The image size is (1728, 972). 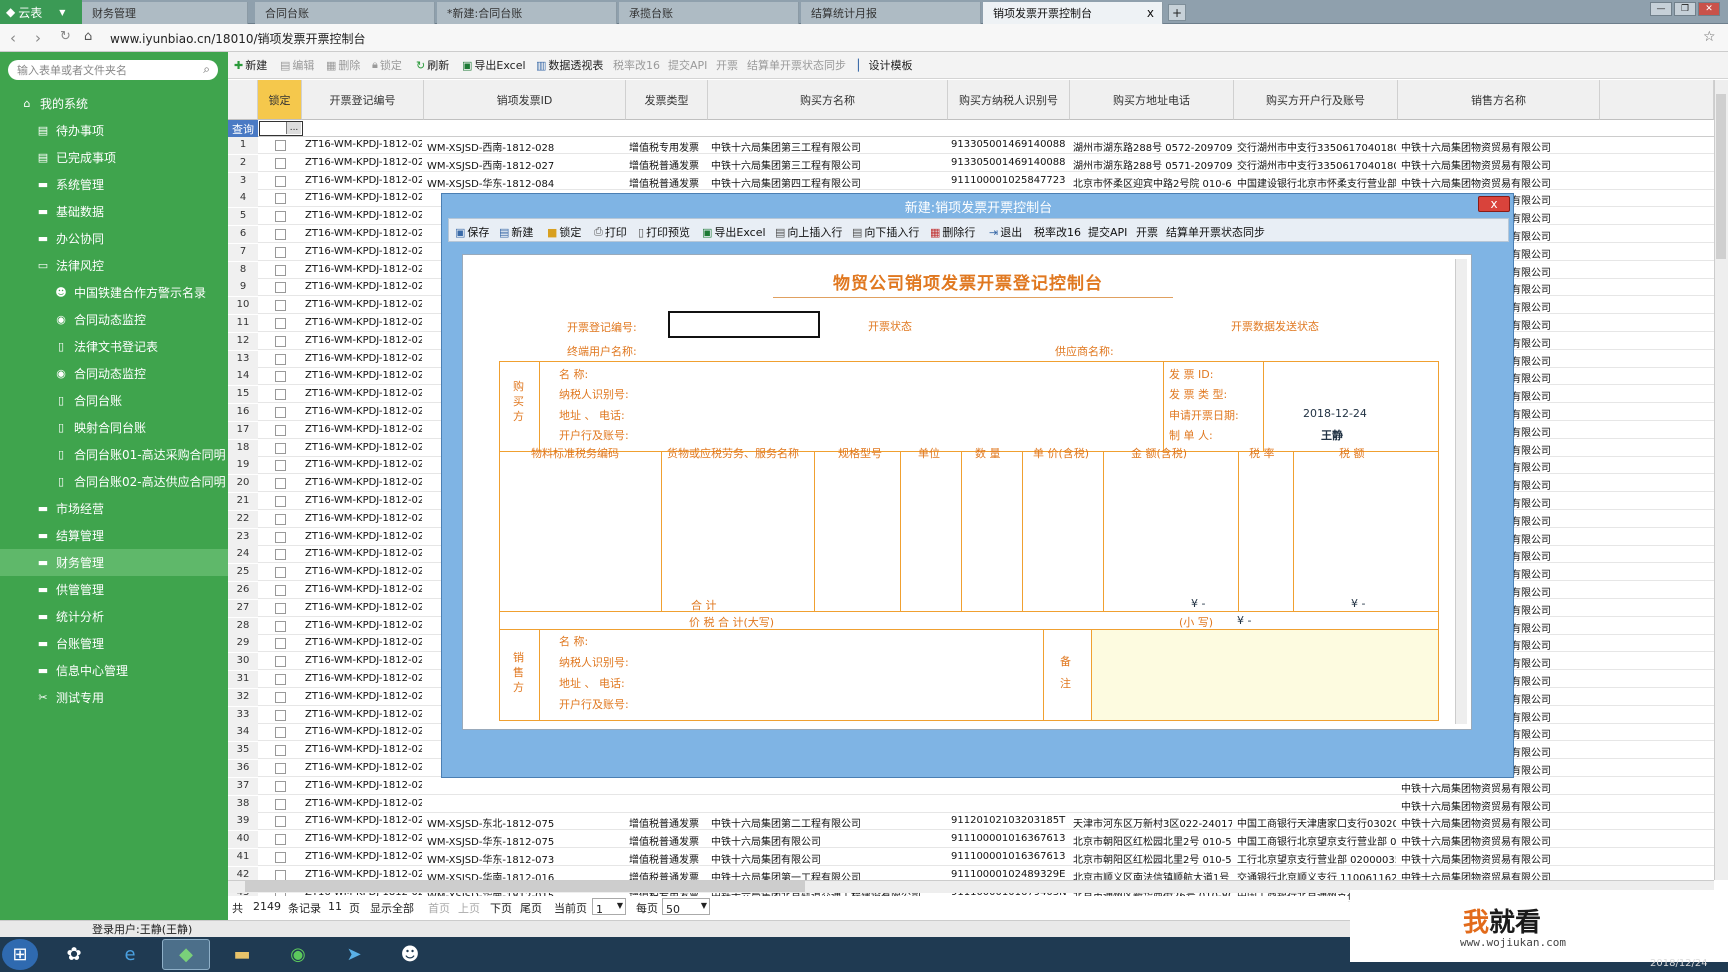 I want to click on last-page-link: 尾页, so click(x=531, y=908).